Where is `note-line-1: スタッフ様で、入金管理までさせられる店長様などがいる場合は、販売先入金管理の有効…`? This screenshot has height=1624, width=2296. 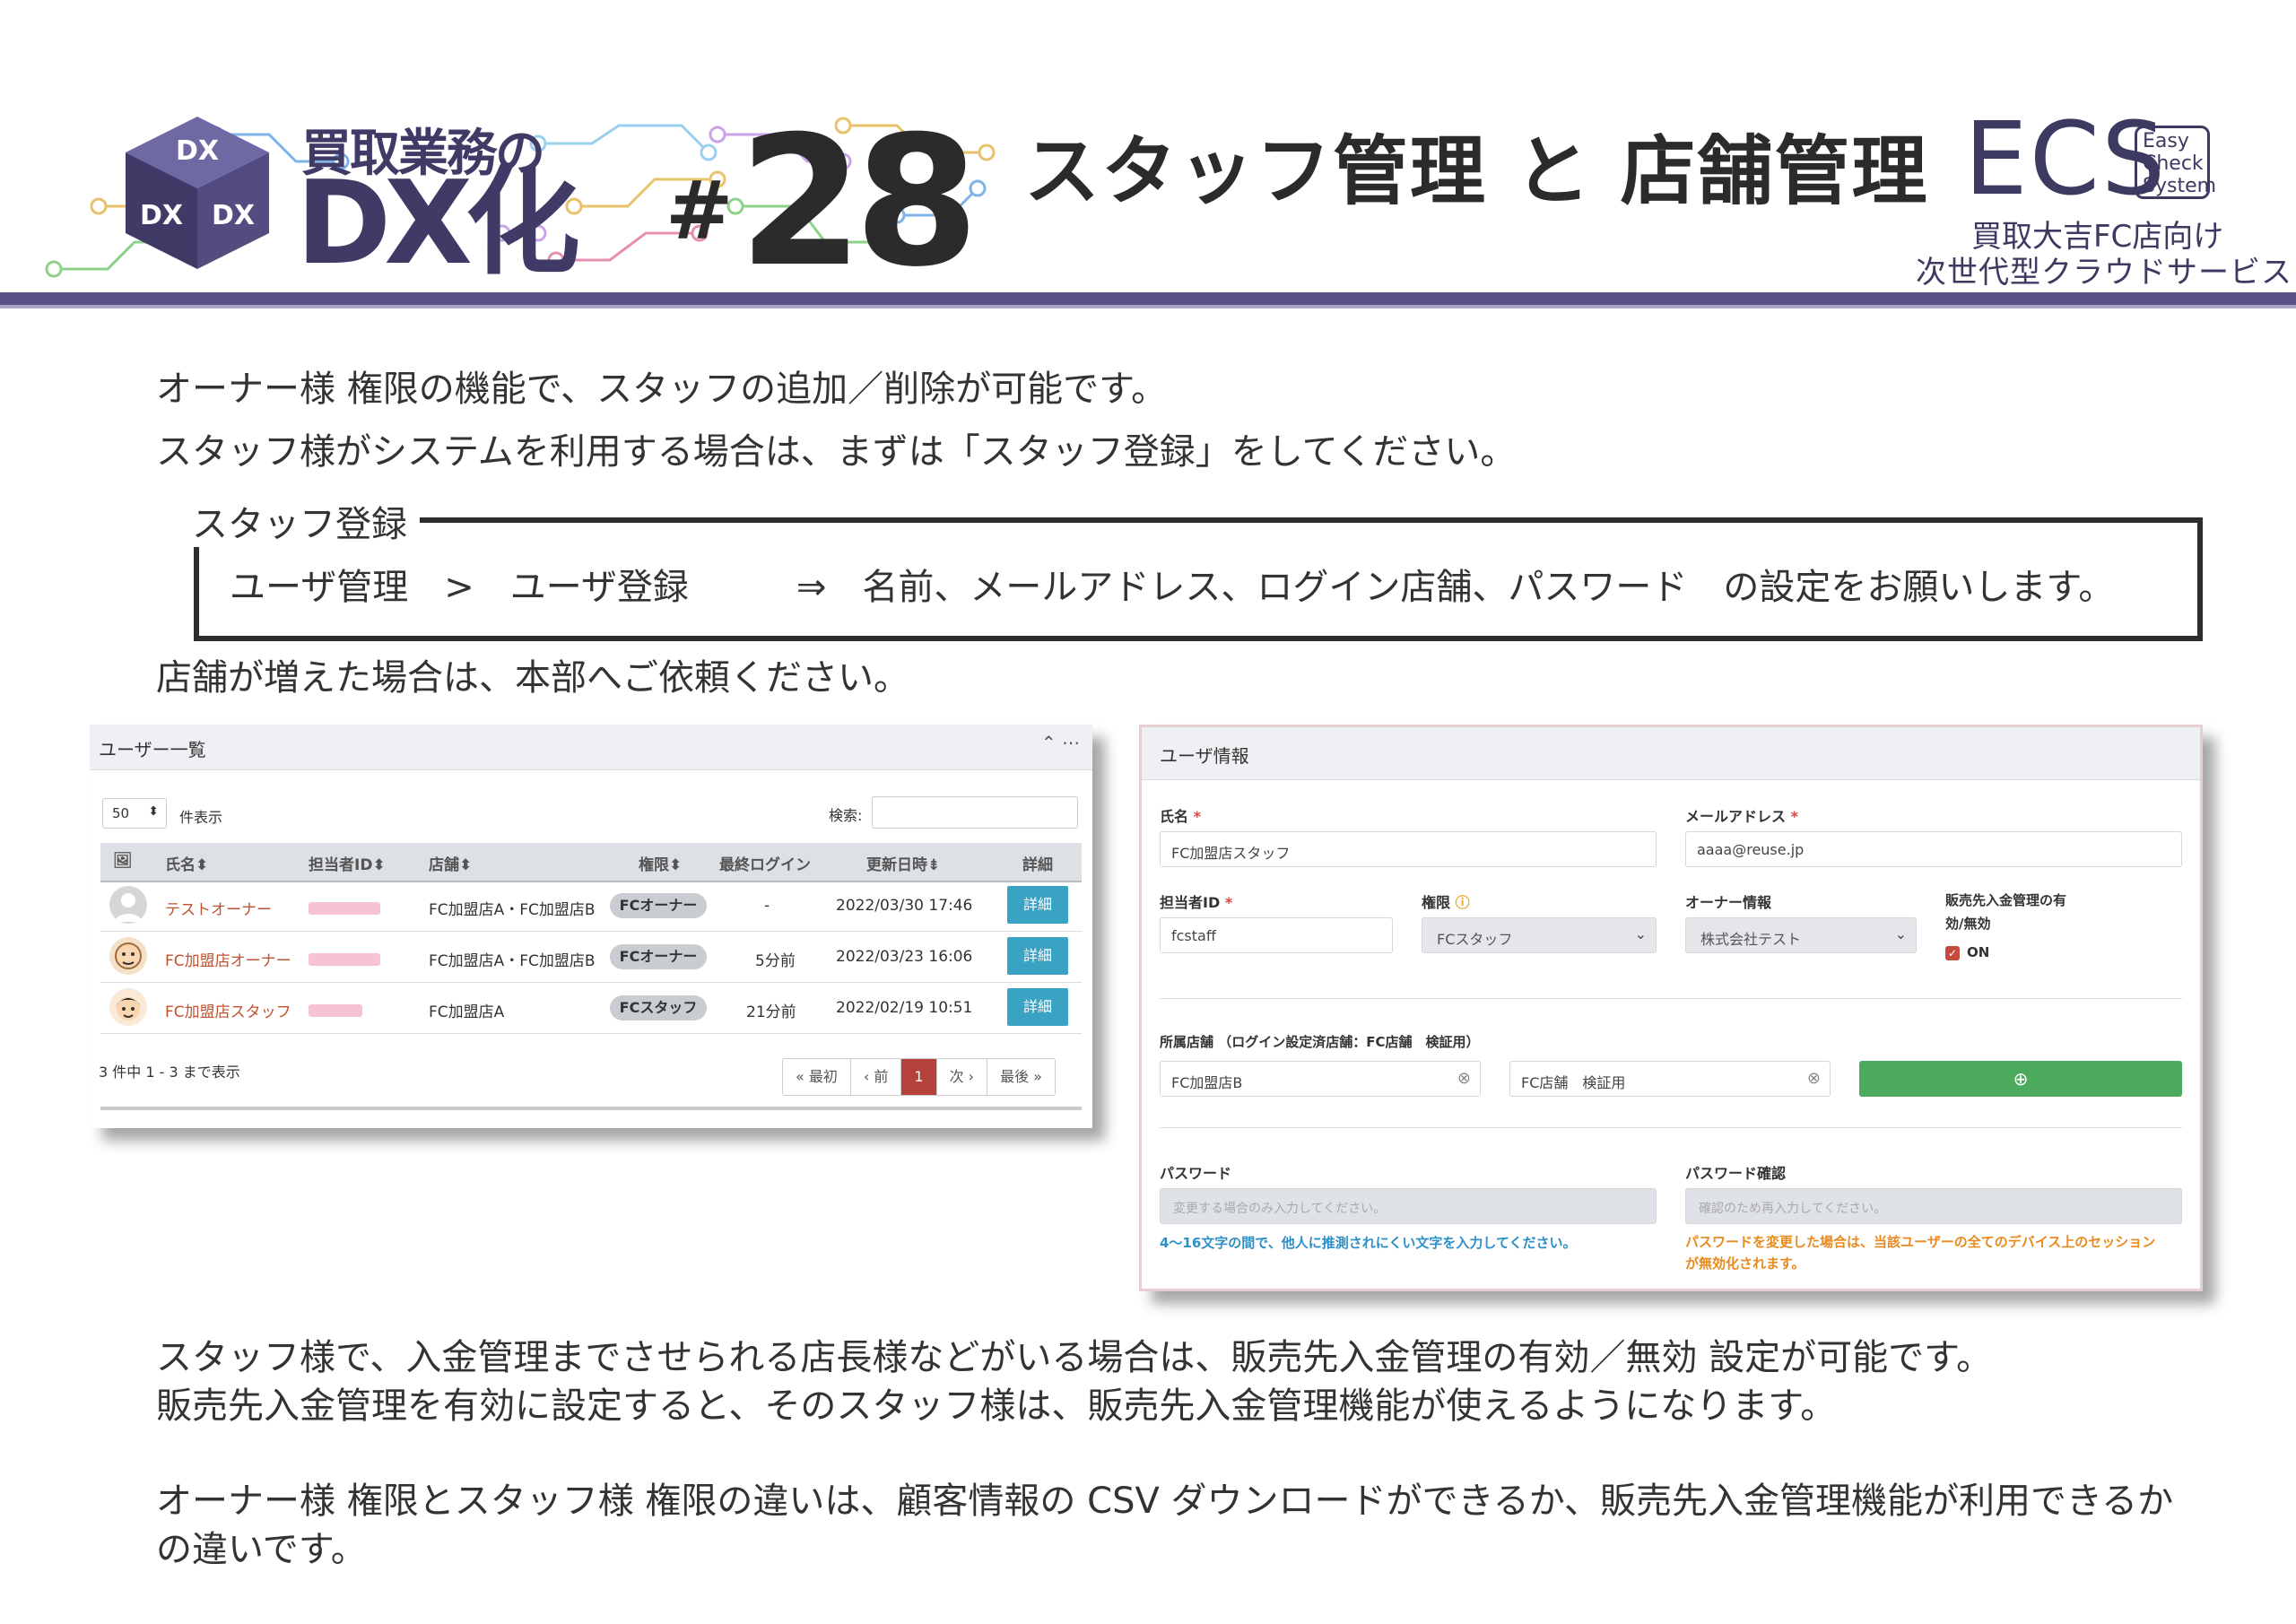
note-line-1: スタッフ様で、入金管理までさせられる店長様などがいる場合は、販売先入金管理の有効… is located at coordinates (1074, 1357).